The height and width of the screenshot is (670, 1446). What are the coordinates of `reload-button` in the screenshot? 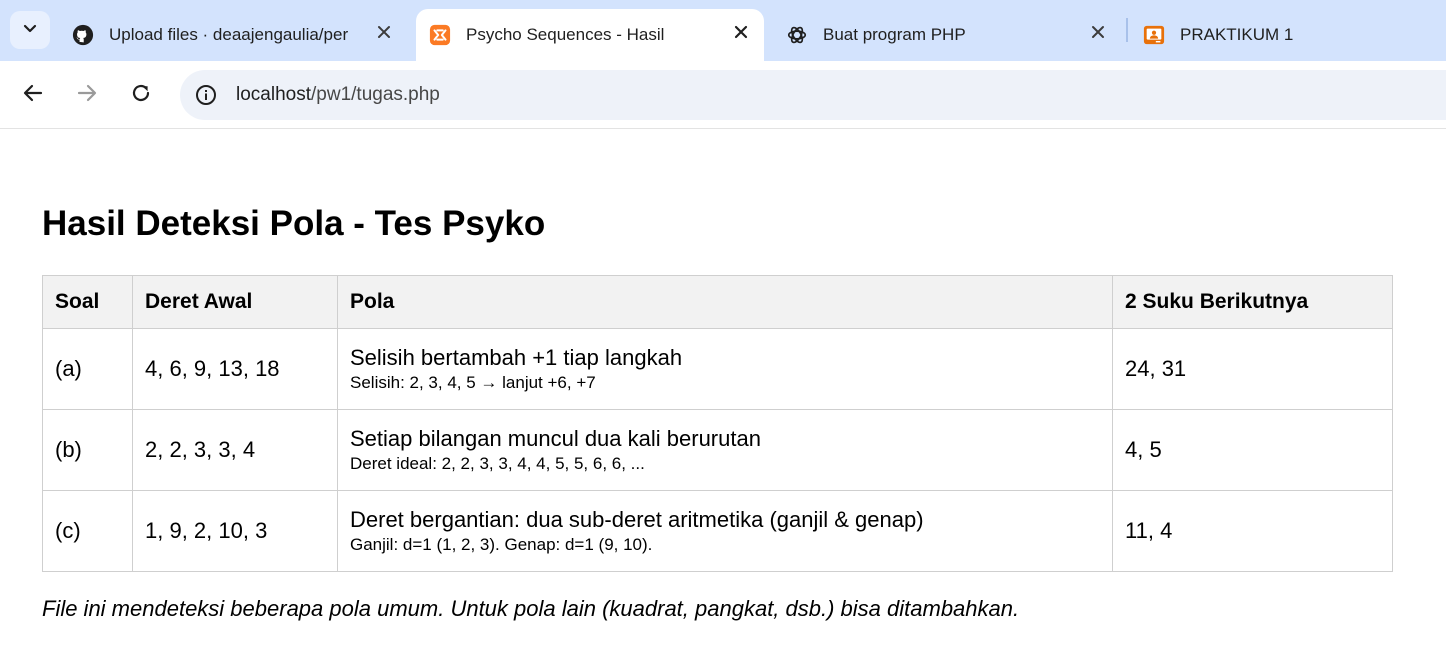 It's located at (141, 95).